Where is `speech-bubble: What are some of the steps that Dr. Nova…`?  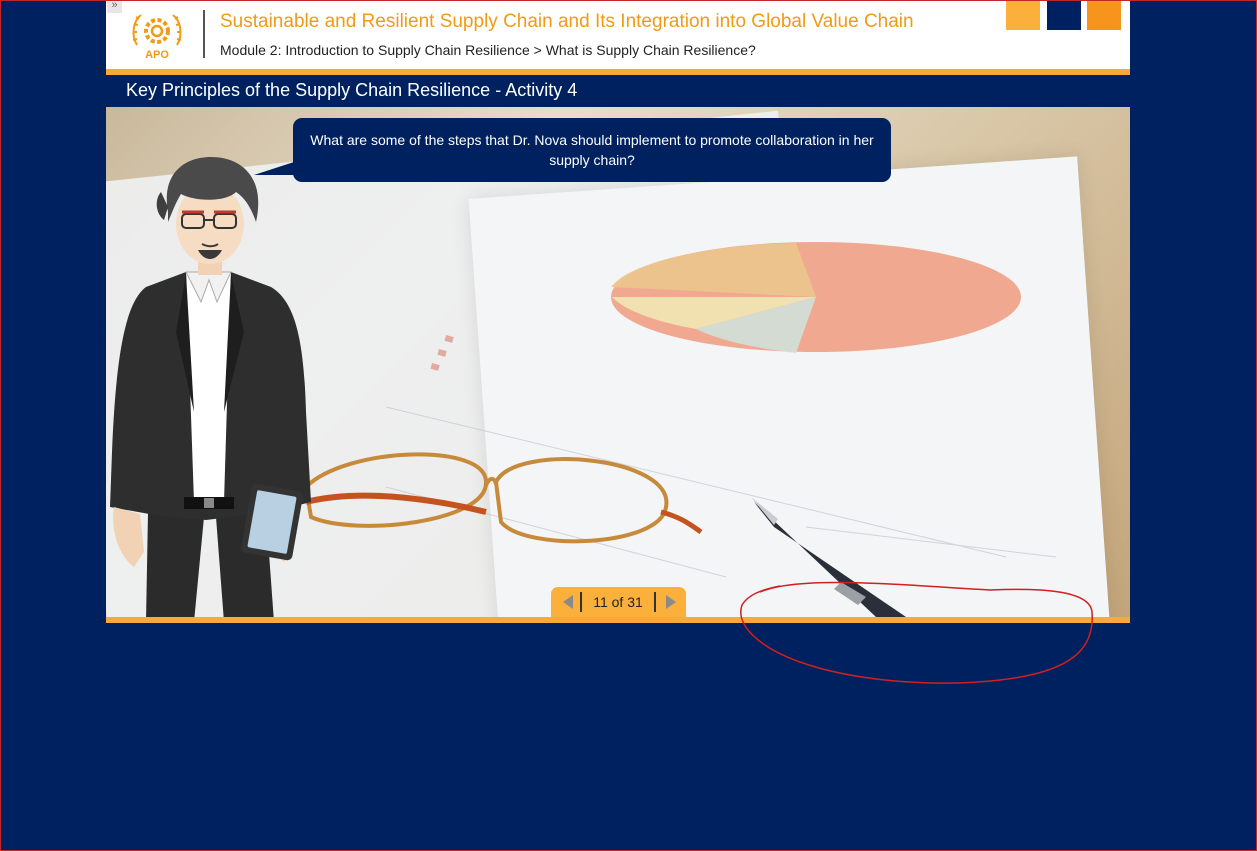
speech-bubble: What are some of the steps that Dr. Nova… is located at coordinates (592, 150).